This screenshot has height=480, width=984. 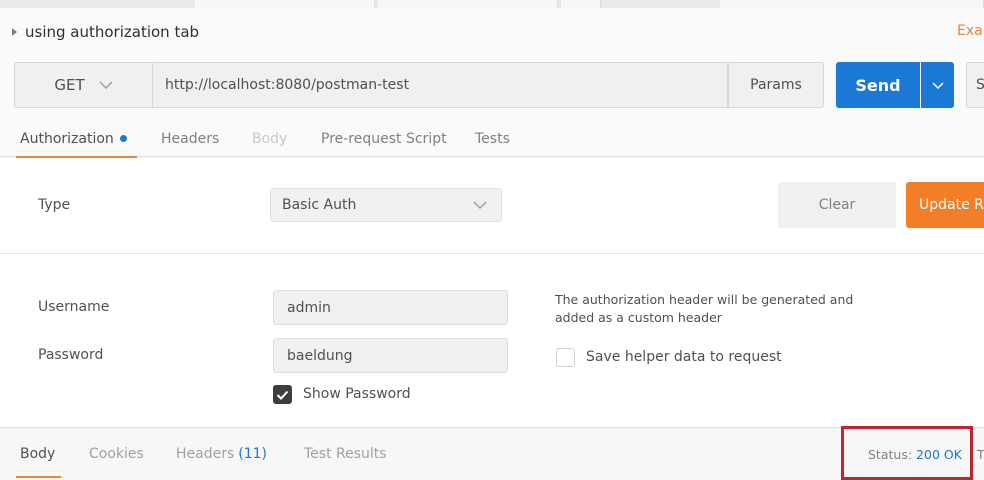 What do you see at coordinates (565, 357) in the screenshot?
I see `save-helper-checkbox` at bounding box center [565, 357].